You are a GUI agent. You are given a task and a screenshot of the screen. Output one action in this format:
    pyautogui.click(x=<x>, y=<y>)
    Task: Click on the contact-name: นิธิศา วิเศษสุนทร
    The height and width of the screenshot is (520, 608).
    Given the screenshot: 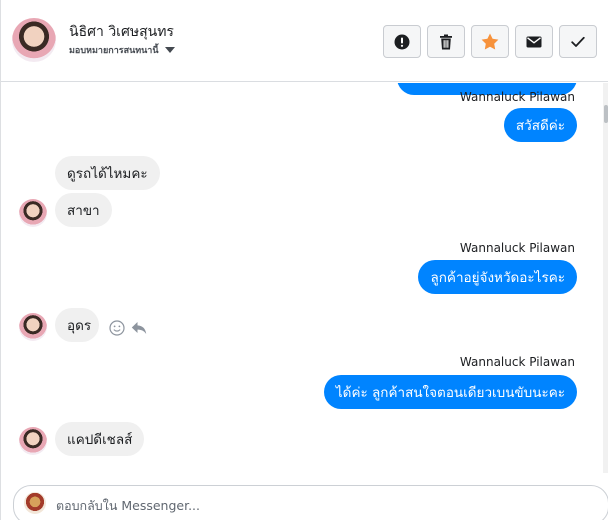 What is the action you would take?
    pyautogui.click(x=121, y=32)
    